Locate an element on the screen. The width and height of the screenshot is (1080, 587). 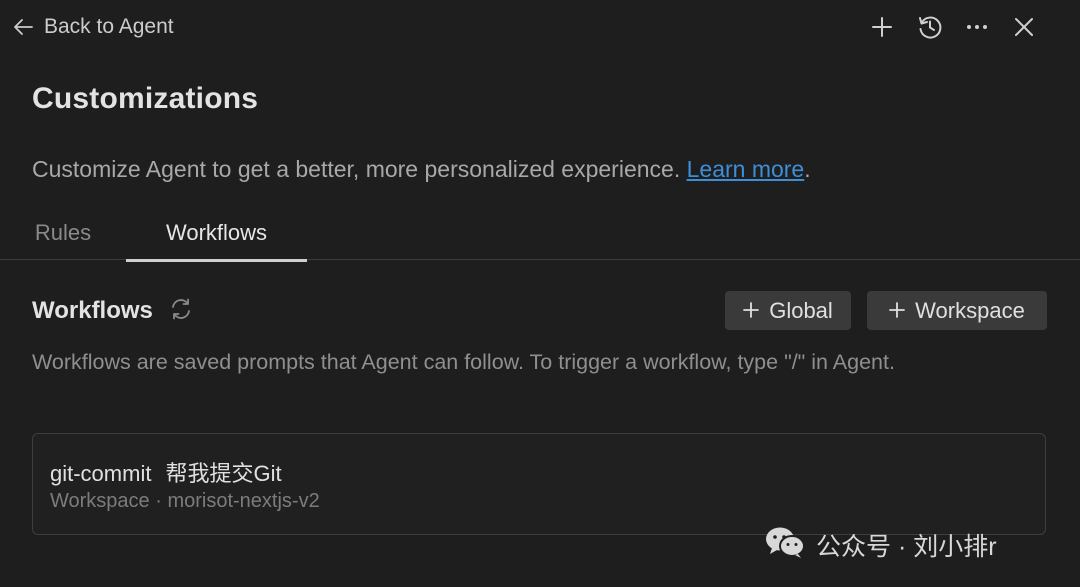
more-icon is located at coordinates (977, 27).